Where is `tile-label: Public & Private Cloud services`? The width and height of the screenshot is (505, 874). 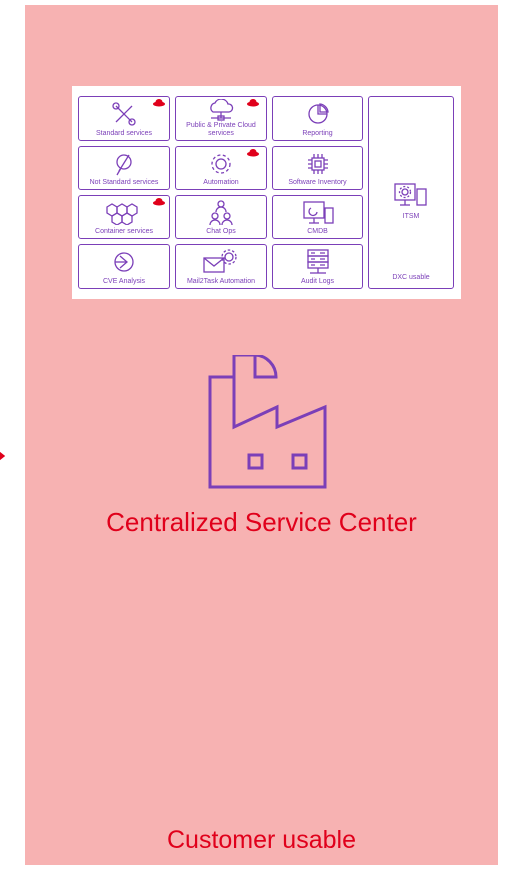 tile-label: Public & Private Cloud services is located at coordinates (221, 129).